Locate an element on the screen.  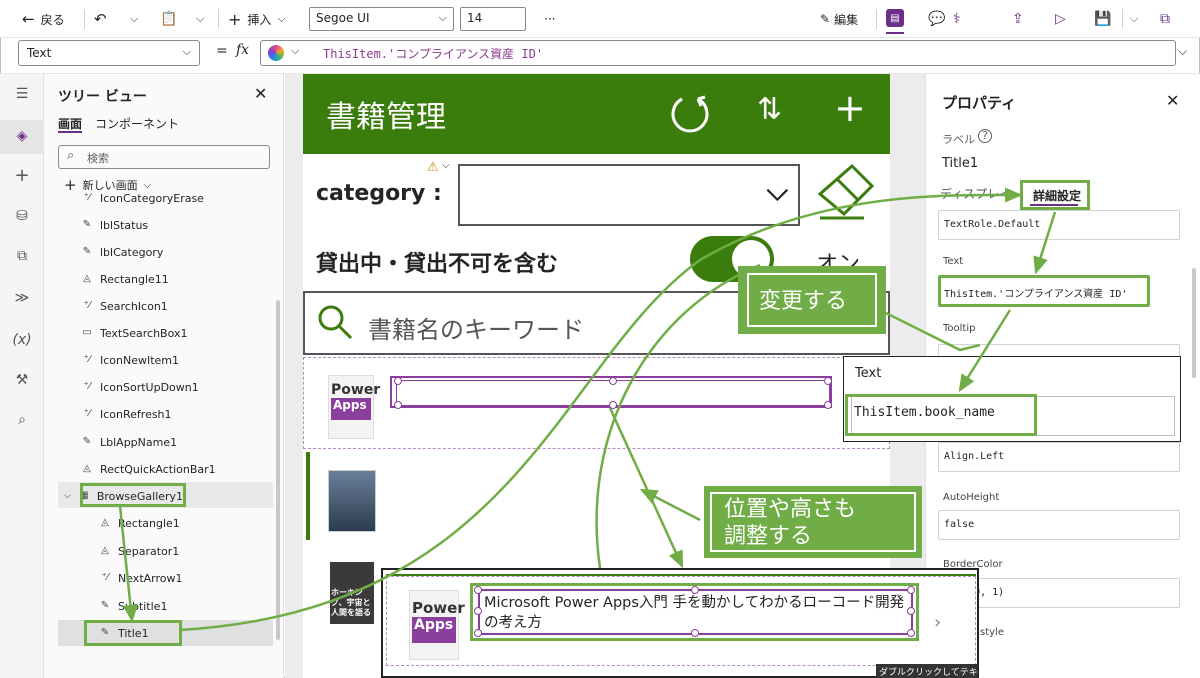
highlight-browsegallery is located at coordinates (133, 495).